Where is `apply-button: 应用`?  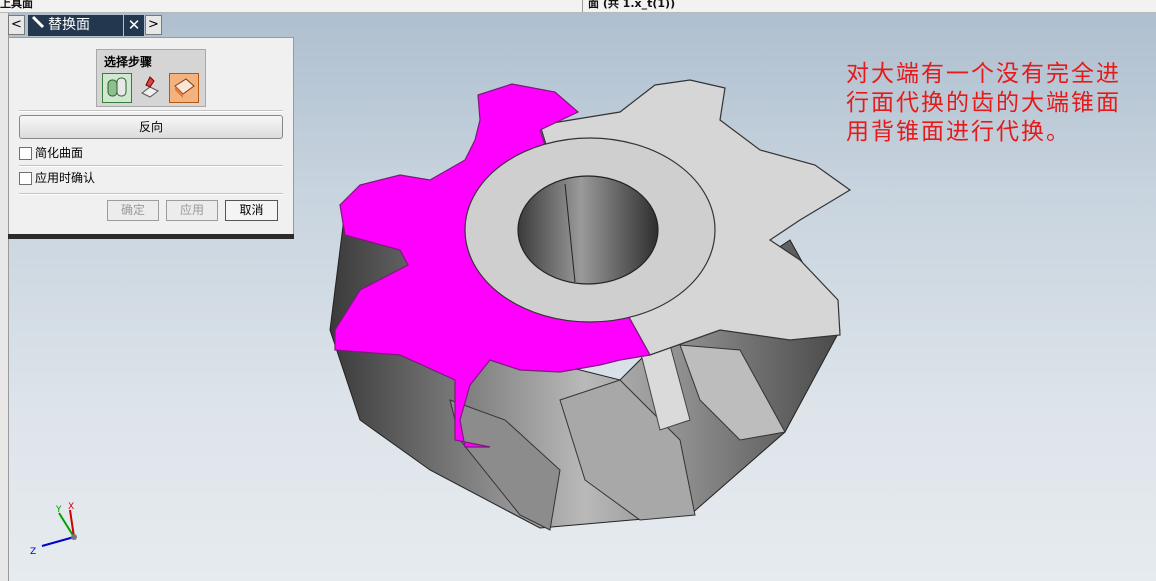
apply-button: 应用 is located at coordinates (192, 210).